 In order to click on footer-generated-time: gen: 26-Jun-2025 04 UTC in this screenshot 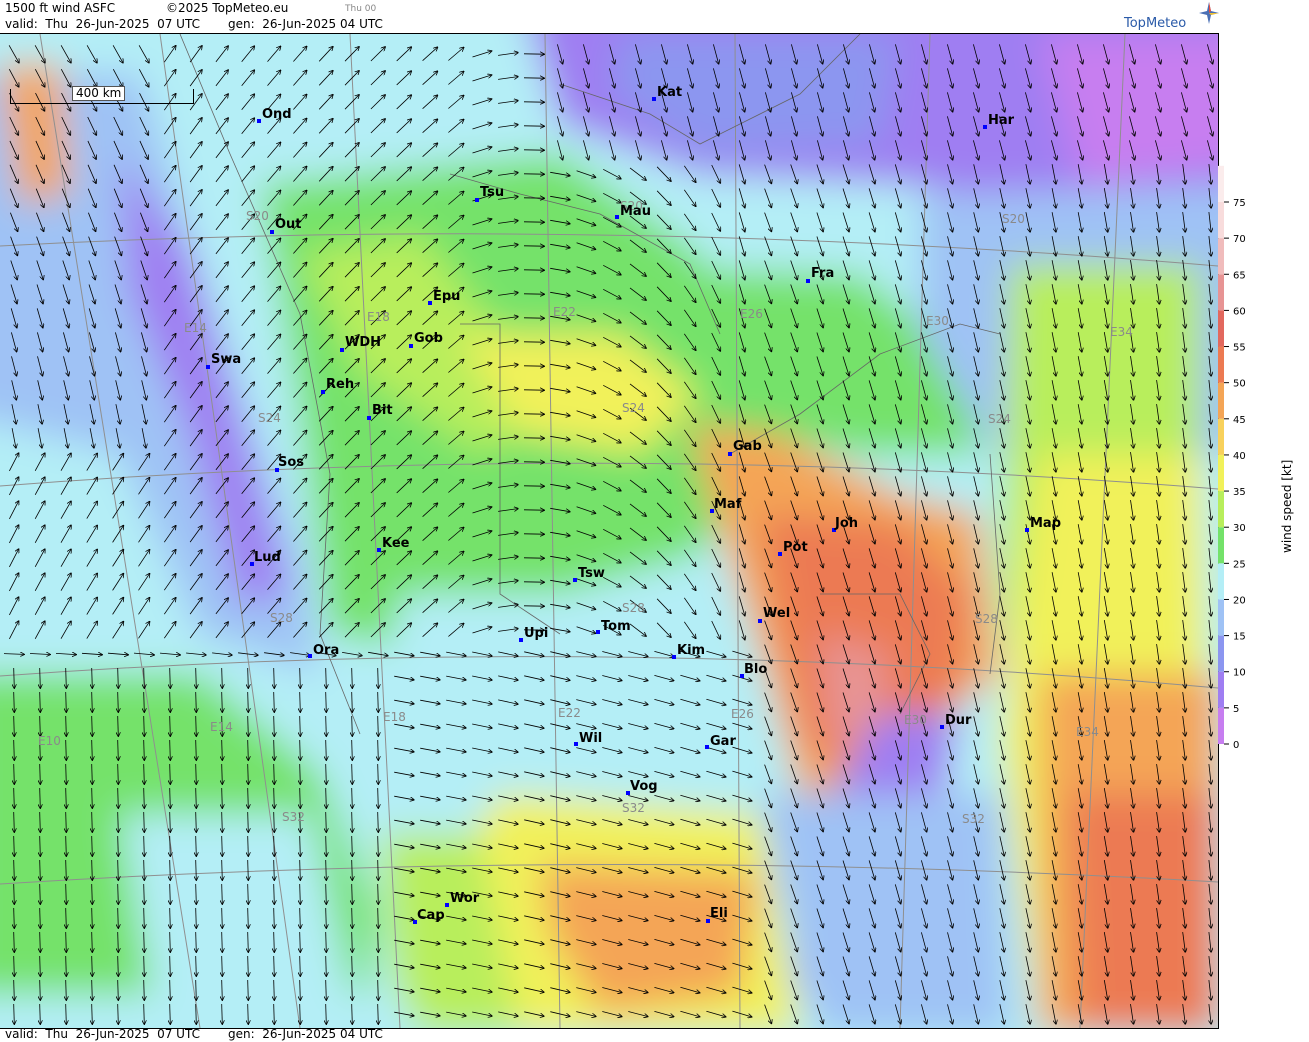, I will do `click(305, 1034)`.